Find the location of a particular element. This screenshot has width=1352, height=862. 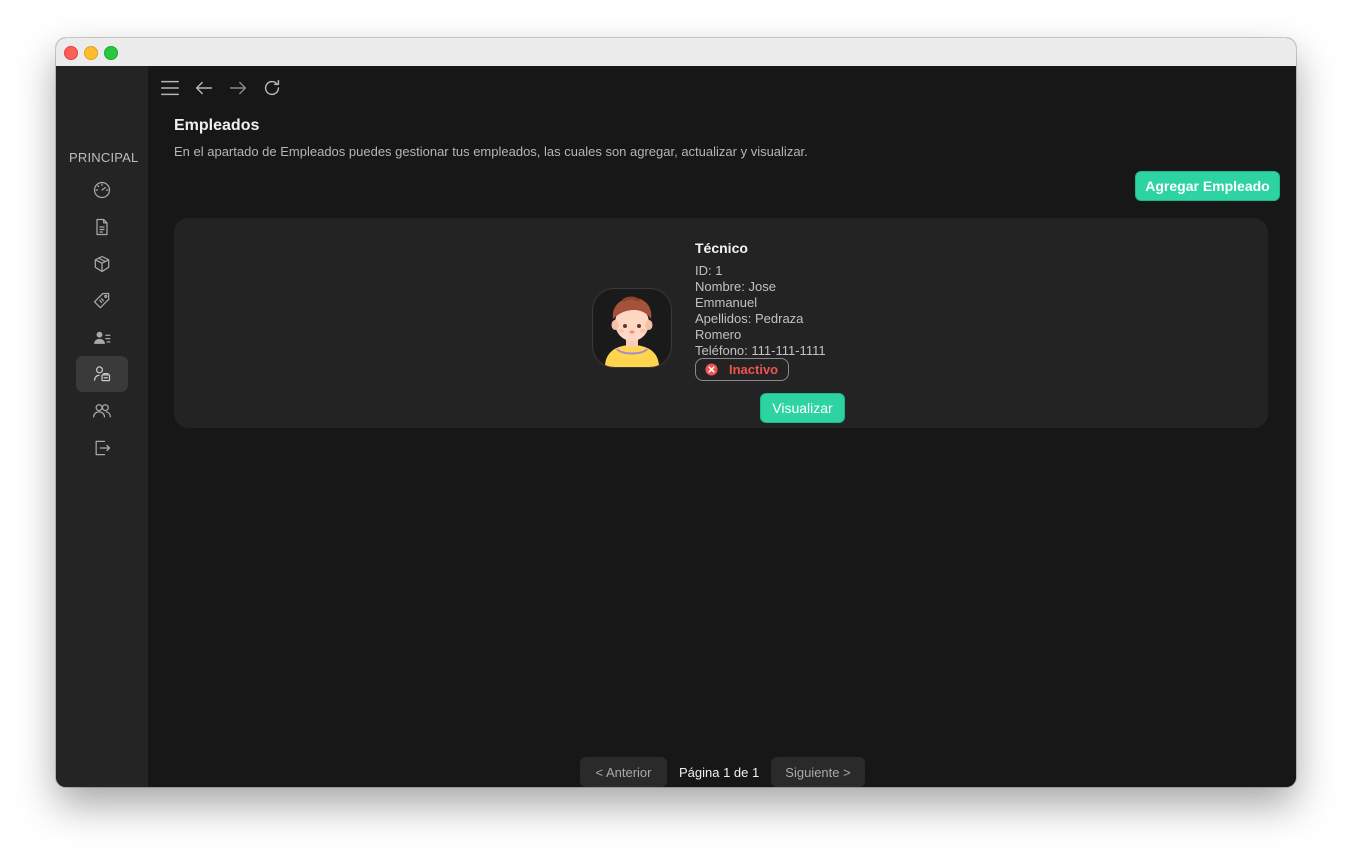

sidebar-item-documents is located at coordinates (102, 227).